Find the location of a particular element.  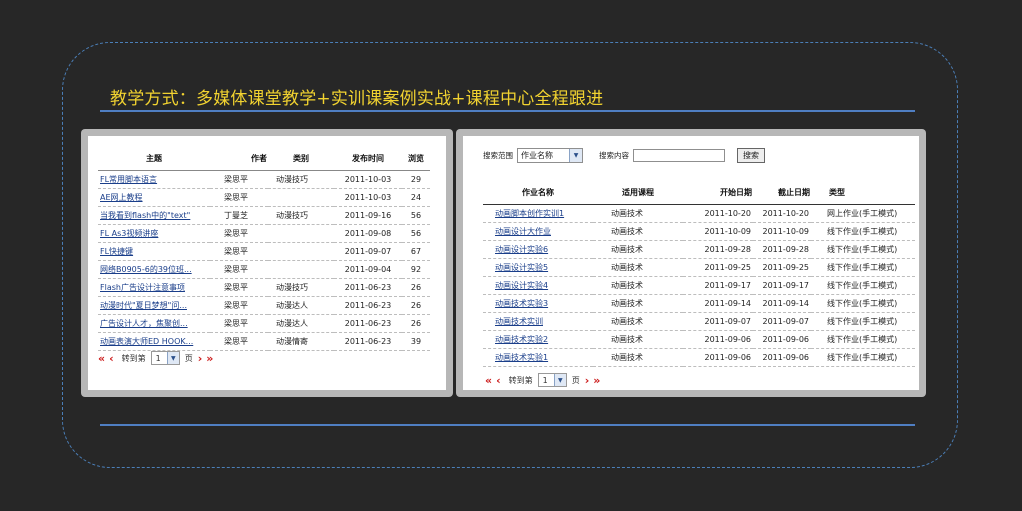

start-date-cell: 2011-10-09 is located at coordinates (718, 231).